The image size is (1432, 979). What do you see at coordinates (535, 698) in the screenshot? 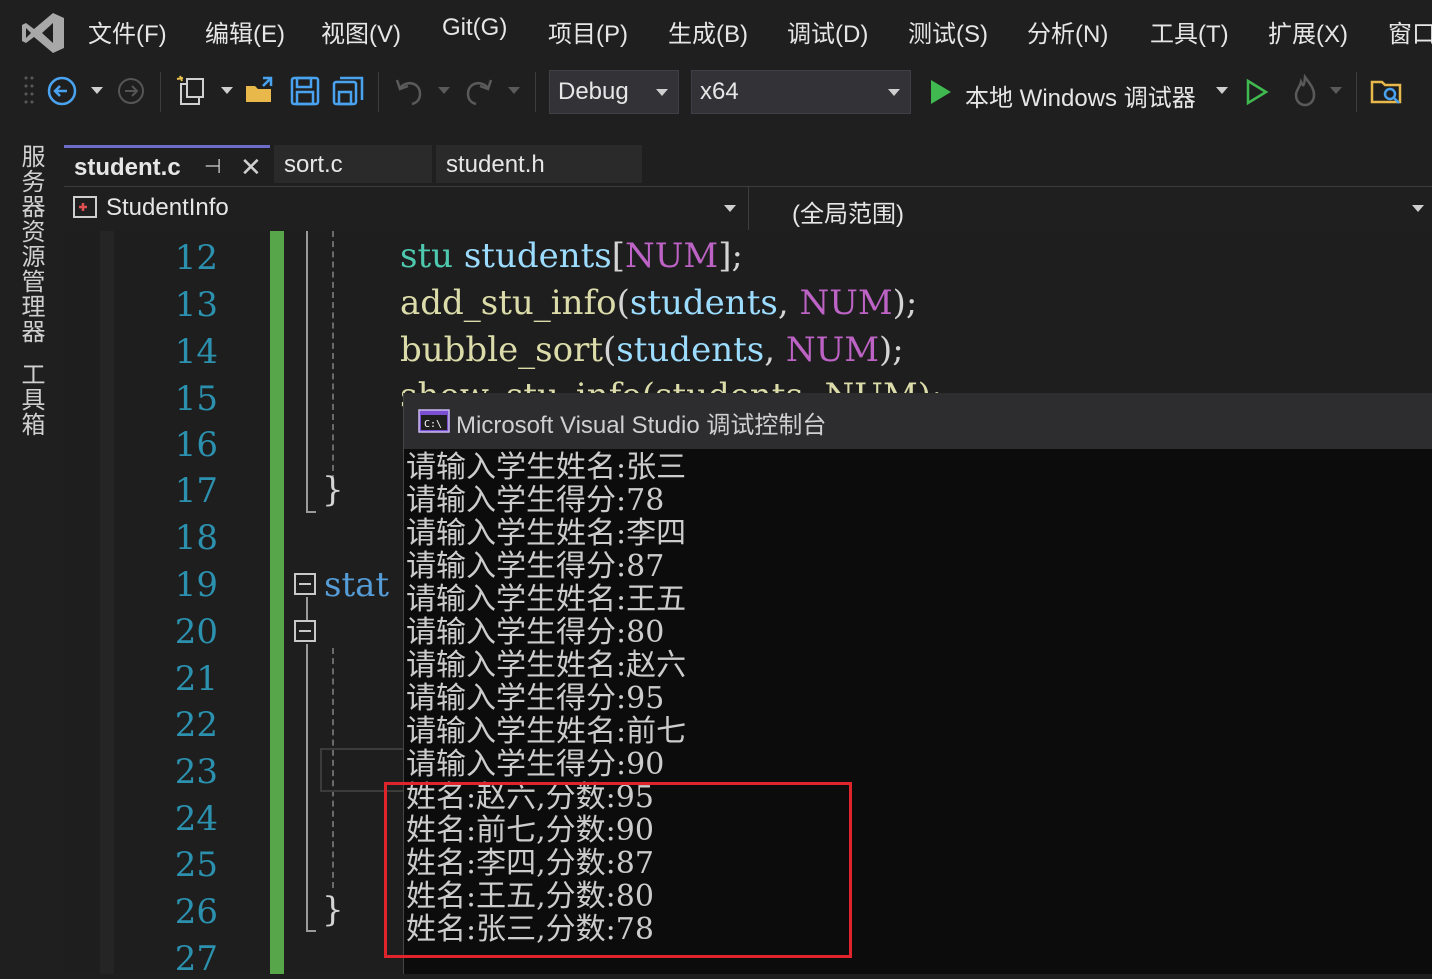
I see `console-line: 请输入学生得分:95` at bounding box center [535, 698].